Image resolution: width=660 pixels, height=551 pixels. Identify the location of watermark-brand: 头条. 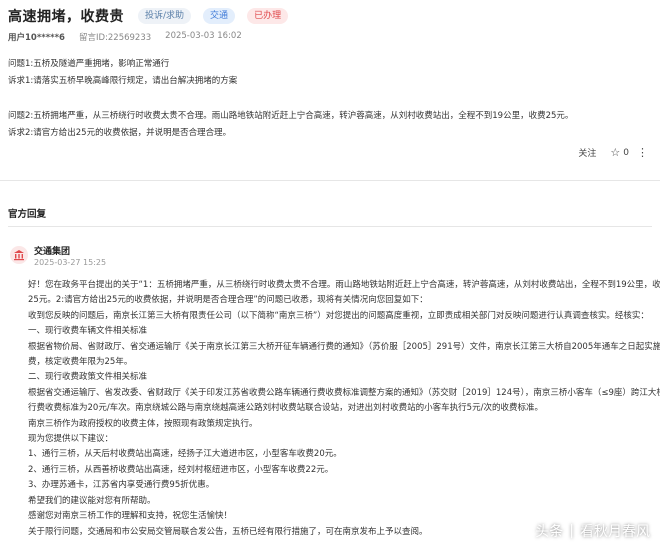
(549, 532).